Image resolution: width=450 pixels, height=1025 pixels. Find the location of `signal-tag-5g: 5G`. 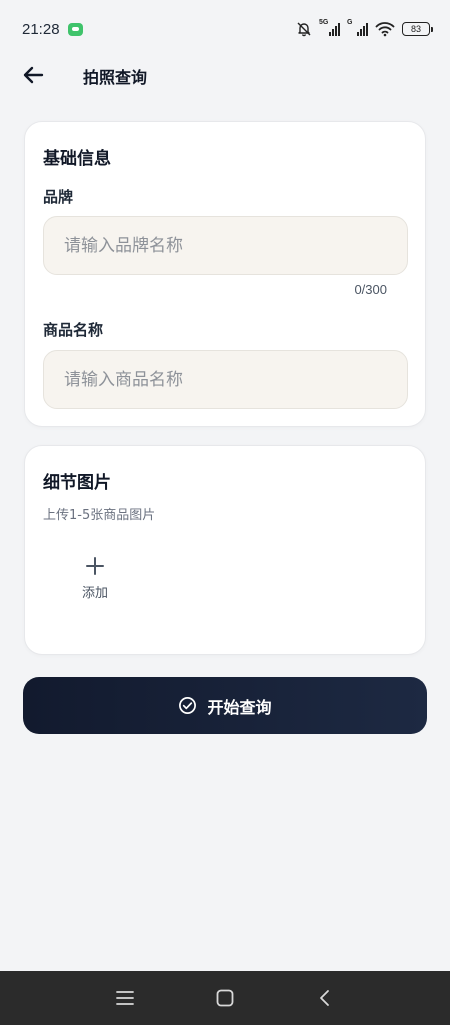

signal-tag-5g: 5G is located at coordinates (324, 22).